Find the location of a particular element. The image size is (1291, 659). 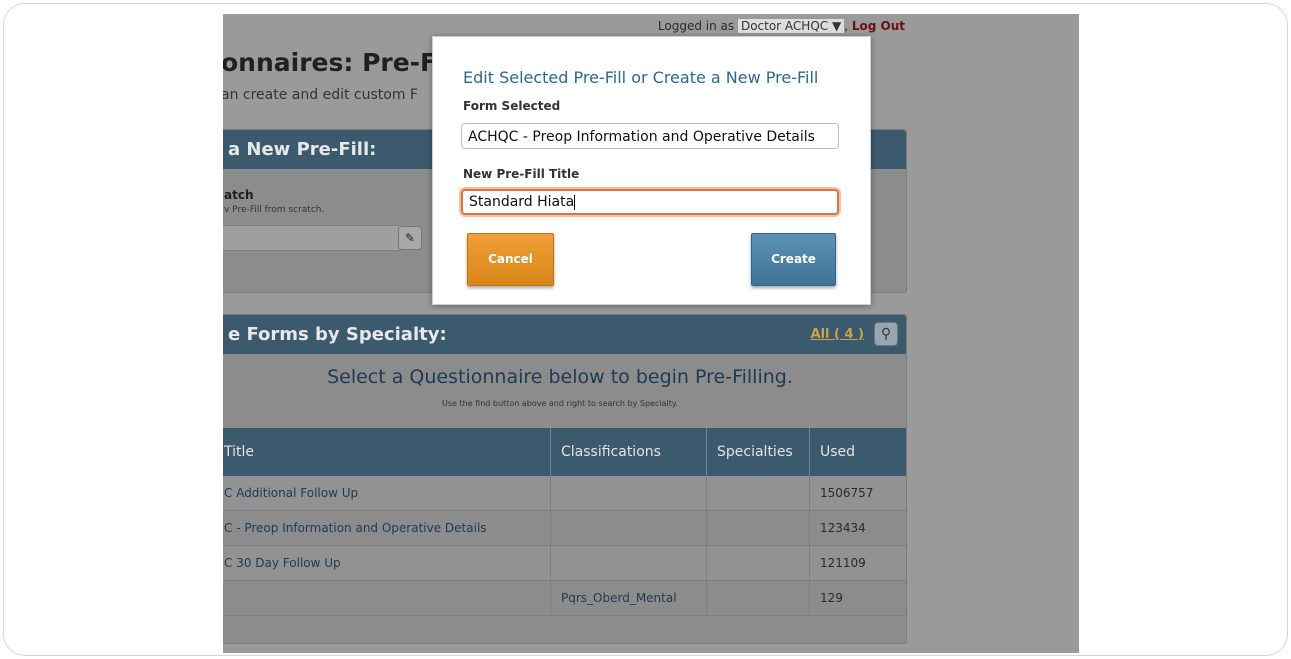

create-button: Create is located at coordinates (793, 259).